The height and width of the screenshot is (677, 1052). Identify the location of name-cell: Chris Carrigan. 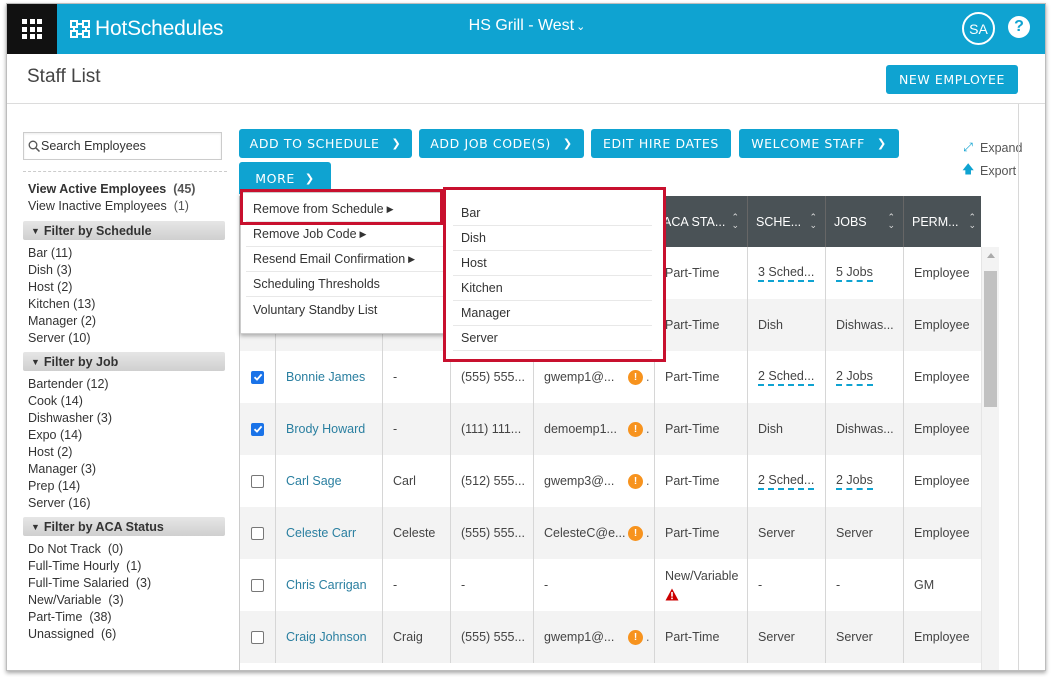
(329, 585).